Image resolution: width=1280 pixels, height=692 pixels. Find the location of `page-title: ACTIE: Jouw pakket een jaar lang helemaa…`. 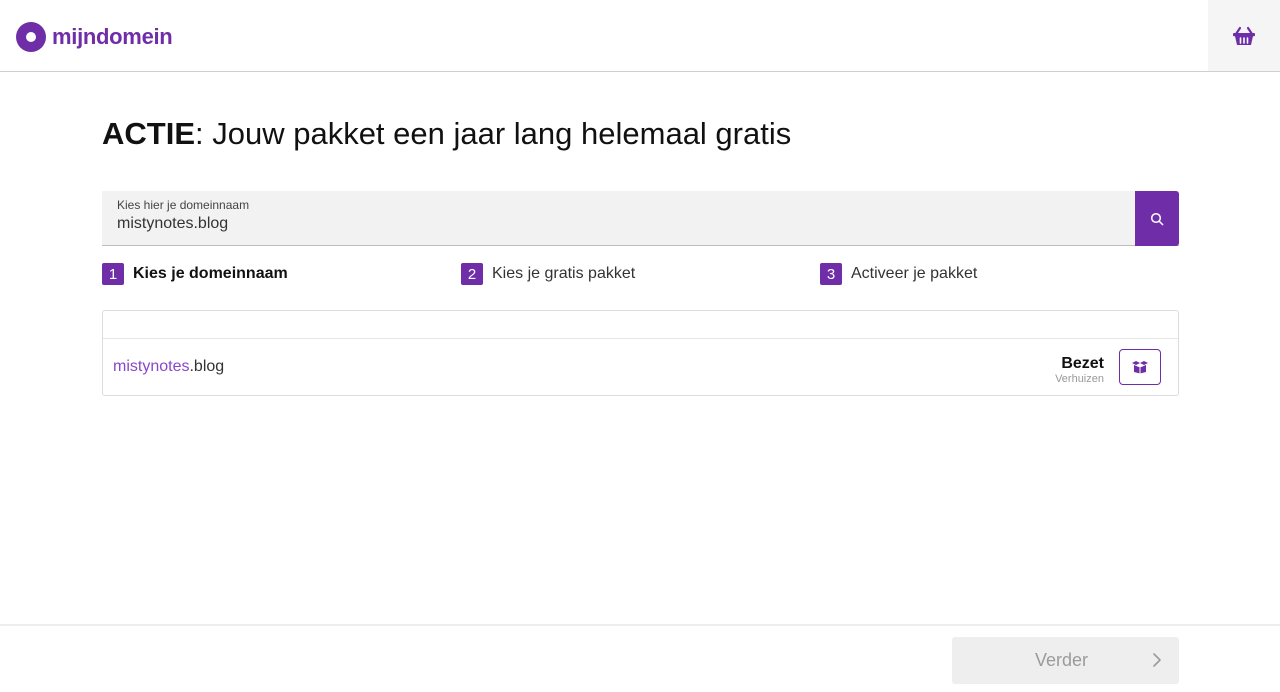

page-title: ACTIE: Jouw pakket een jaar lang helemaa… is located at coordinates (446, 134).